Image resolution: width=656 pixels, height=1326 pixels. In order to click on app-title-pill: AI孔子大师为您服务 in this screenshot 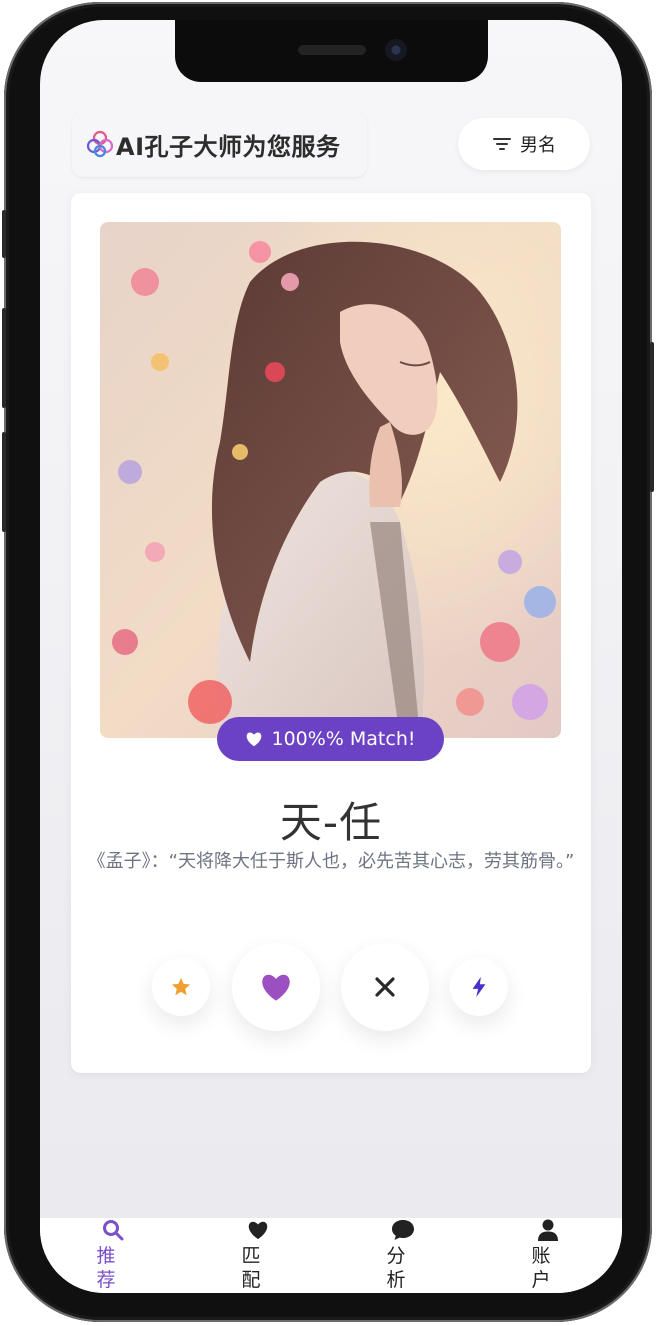, I will do `click(219, 144)`.